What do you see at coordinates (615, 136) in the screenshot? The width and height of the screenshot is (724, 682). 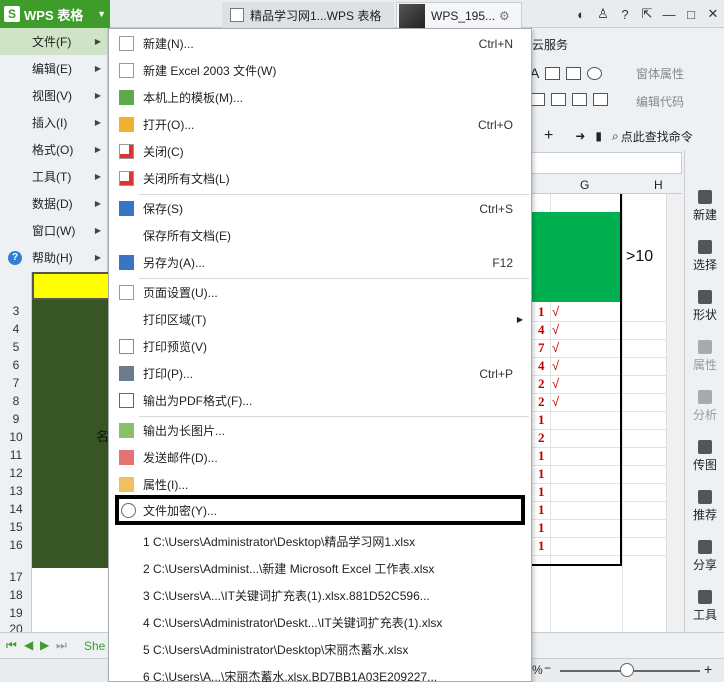 I see `search-icon: ⌕` at bounding box center [615, 136].